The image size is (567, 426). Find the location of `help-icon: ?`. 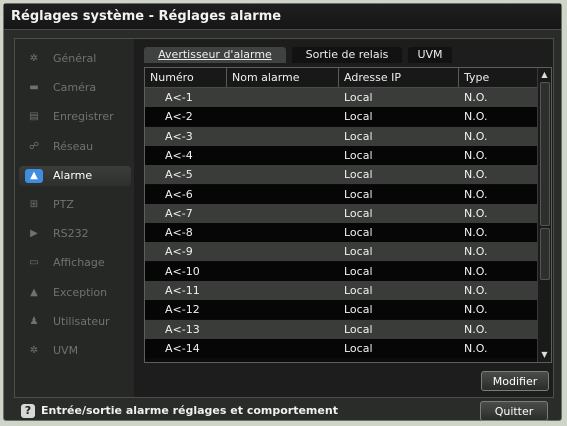

help-icon: ? is located at coordinates (28, 411).